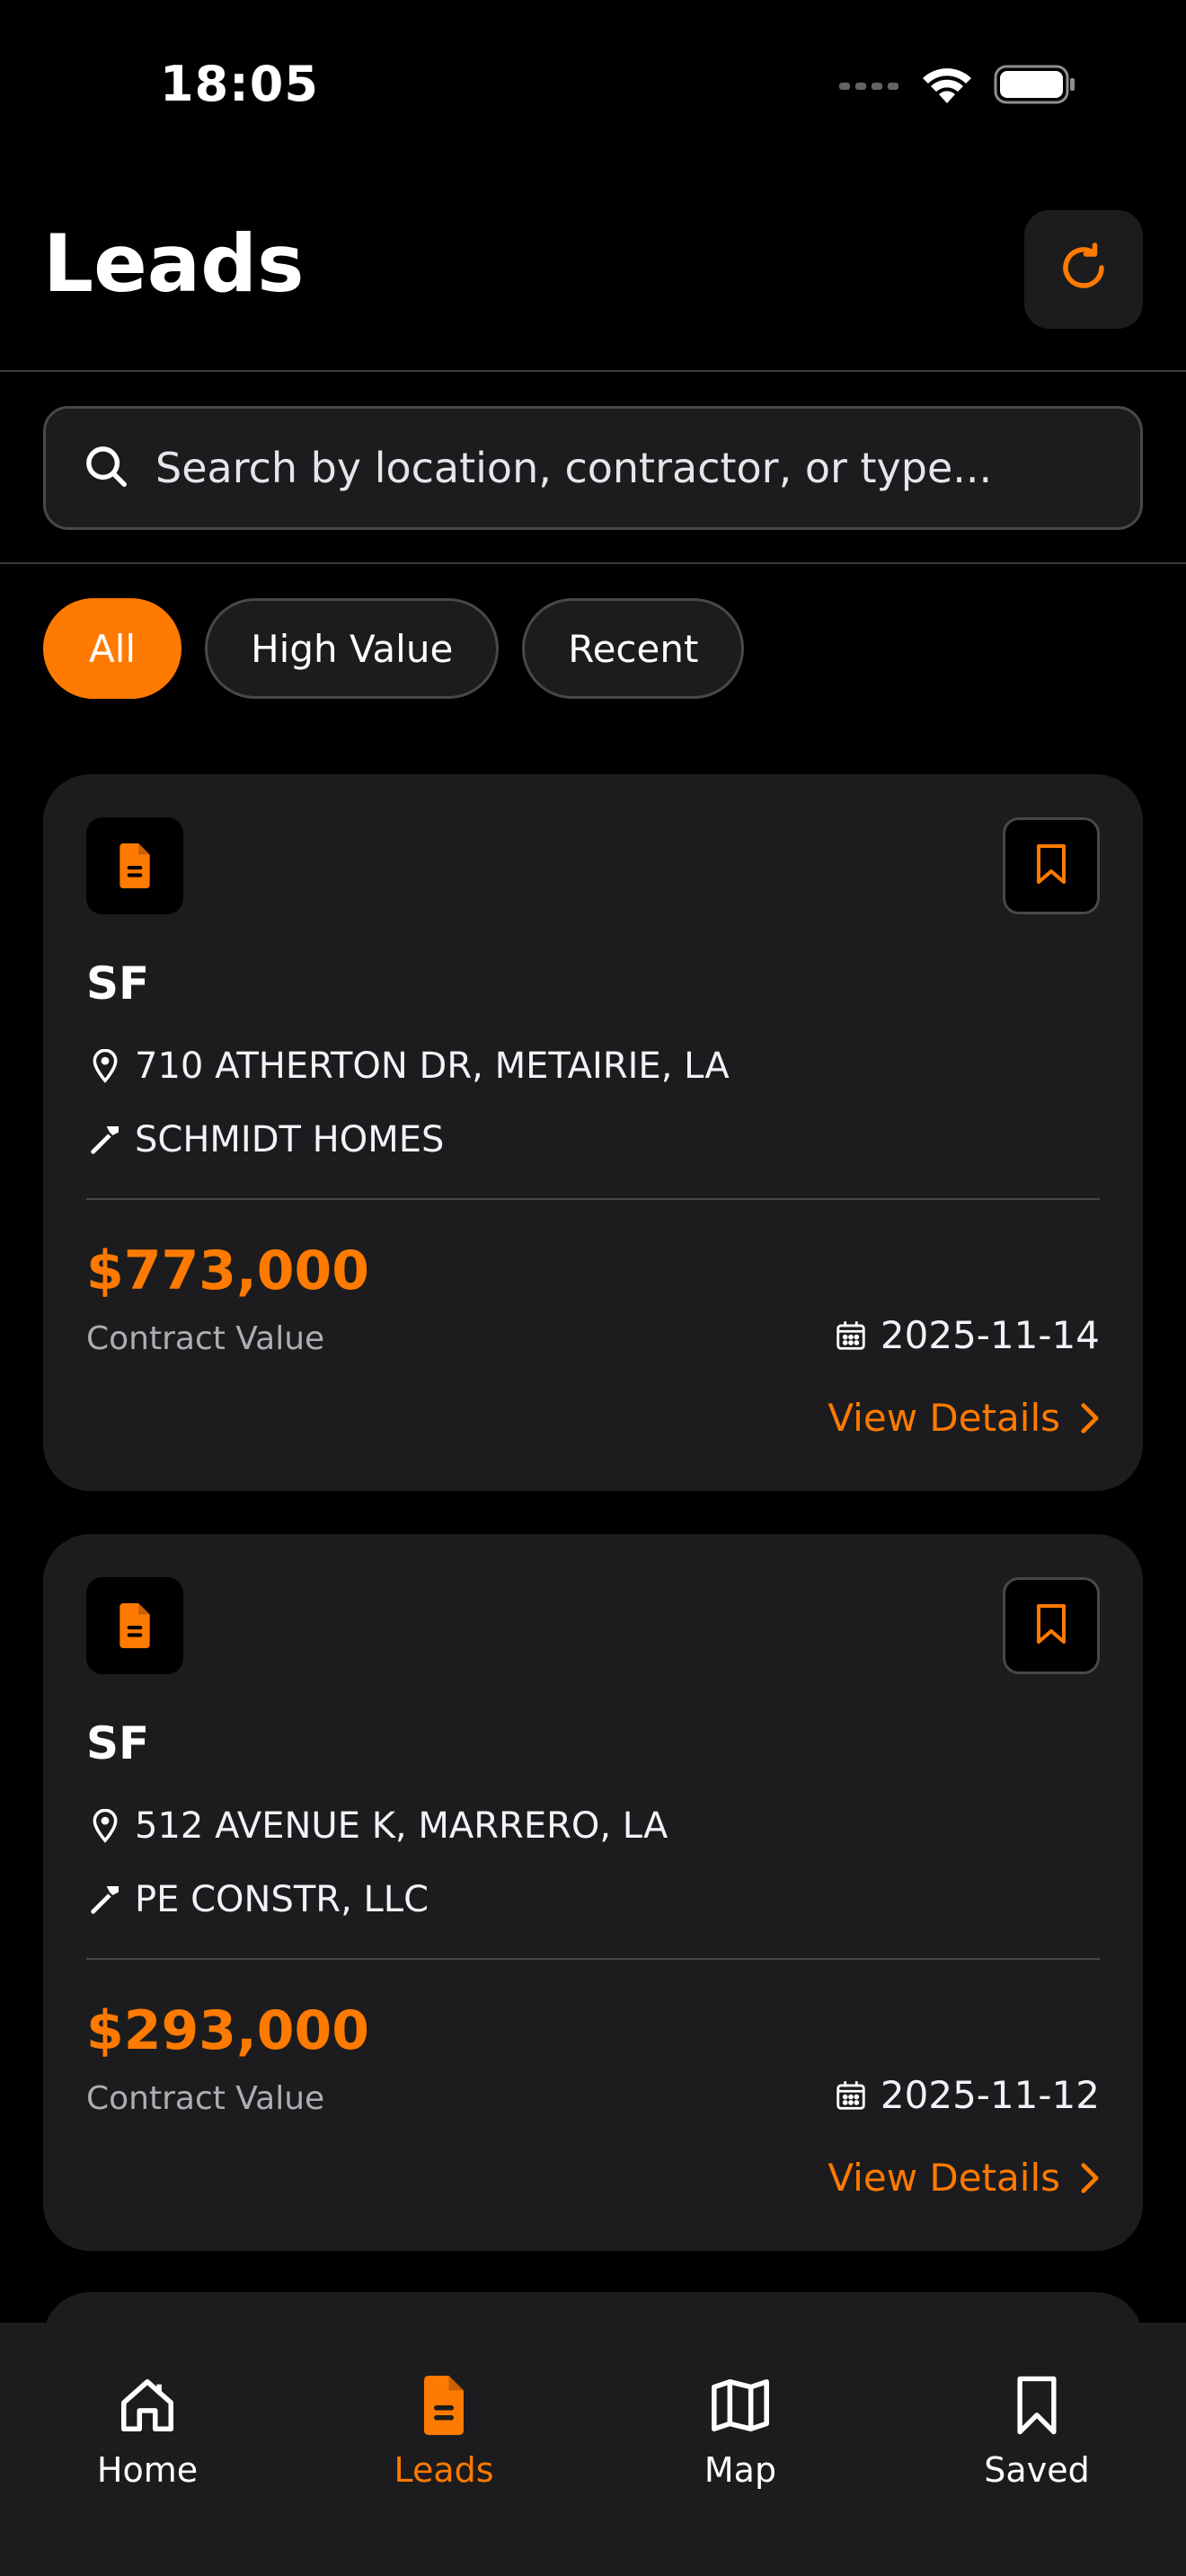  I want to click on tab-saved-label: Saved, so click(1037, 2470).